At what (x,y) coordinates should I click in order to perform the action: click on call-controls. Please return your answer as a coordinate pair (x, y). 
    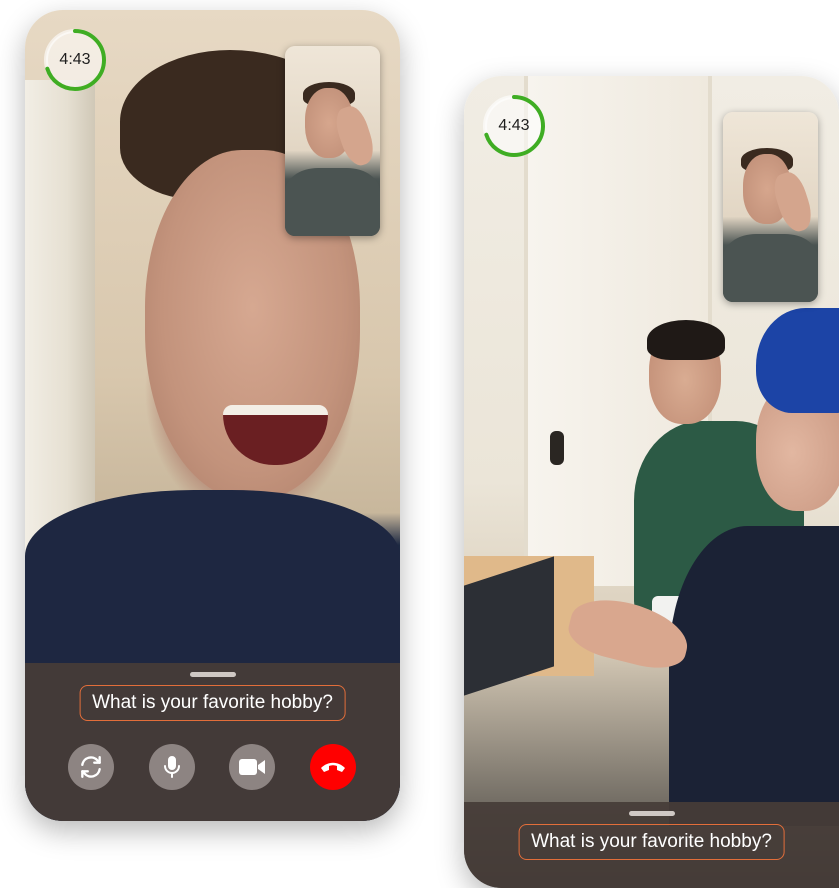
    Looking at the image, I should click on (212, 767).